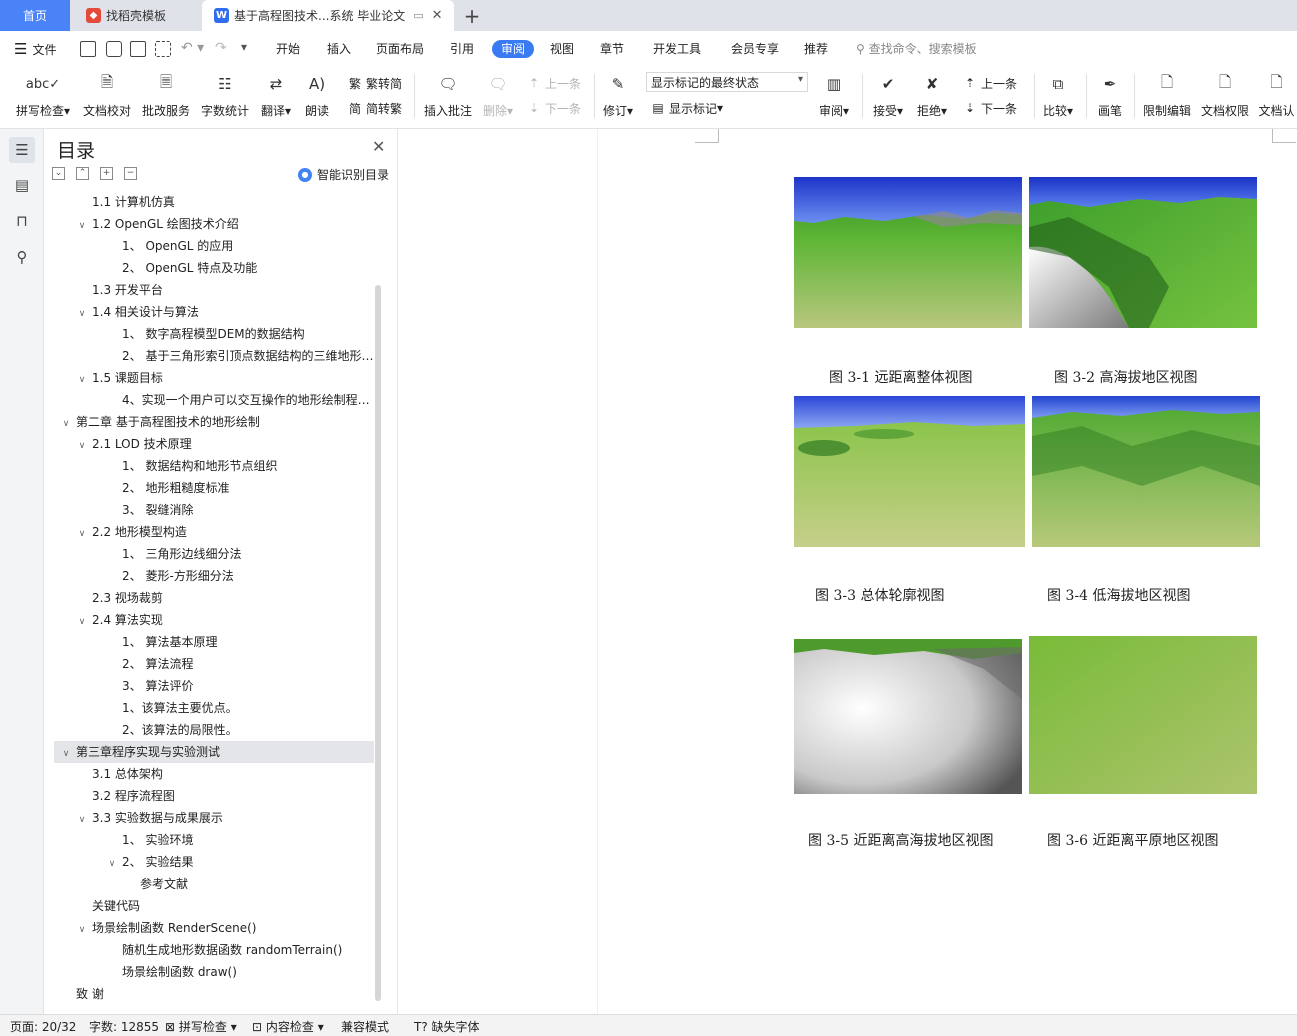 The width and height of the screenshot is (1297, 1036). Describe the element at coordinates (378, 643) in the screenshot. I see `toc-scrollbar` at that location.